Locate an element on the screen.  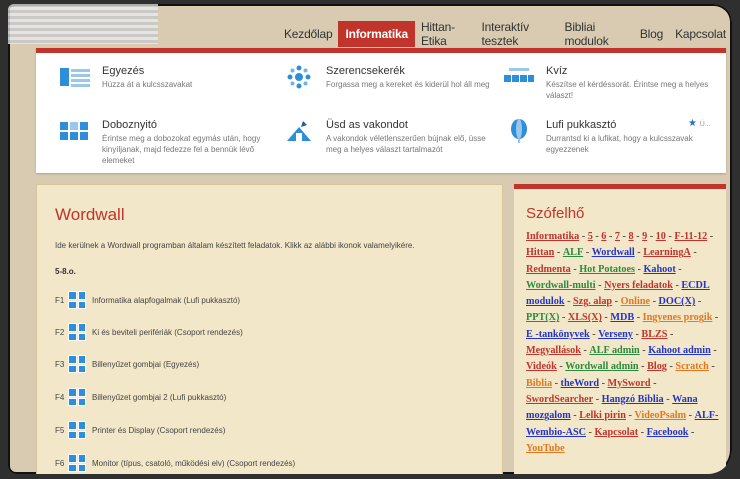
exercise-label: Printer és Display (Csoport rendezés) is located at coordinates (158, 430).